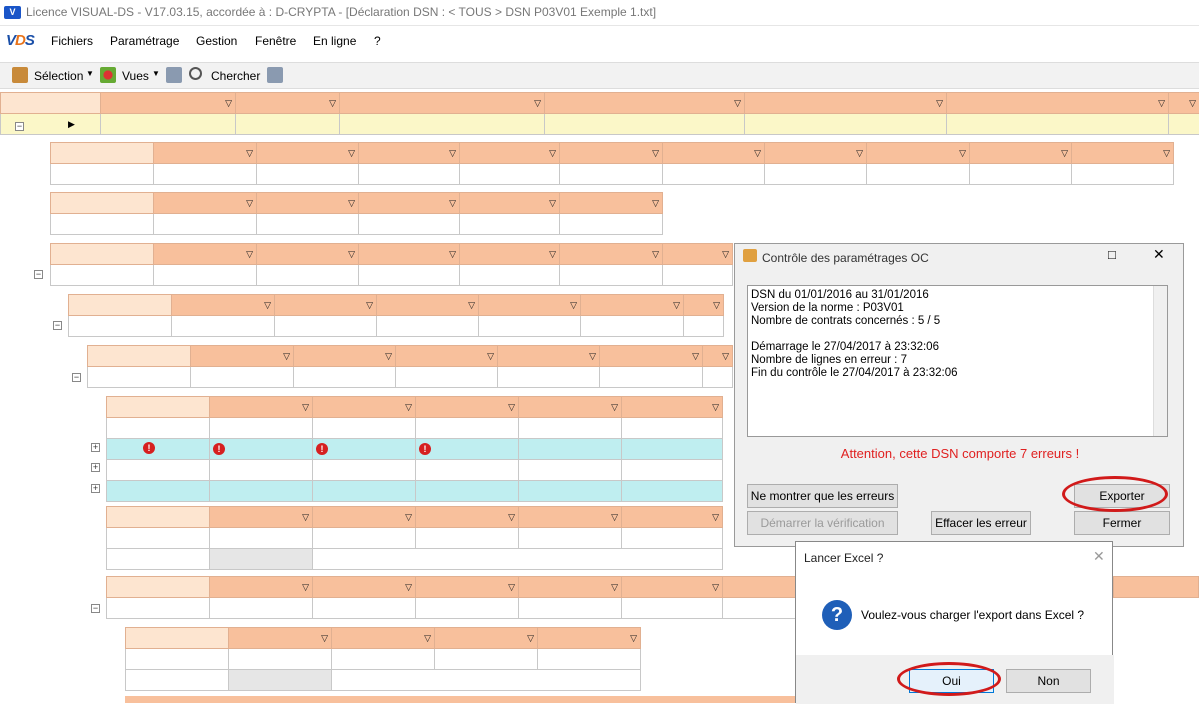 Image resolution: width=1199 pixels, height=704 pixels. What do you see at coordinates (72, 41) in the screenshot?
I see `menu-fichiers: Fichiers` at bounding box center [72, 41].